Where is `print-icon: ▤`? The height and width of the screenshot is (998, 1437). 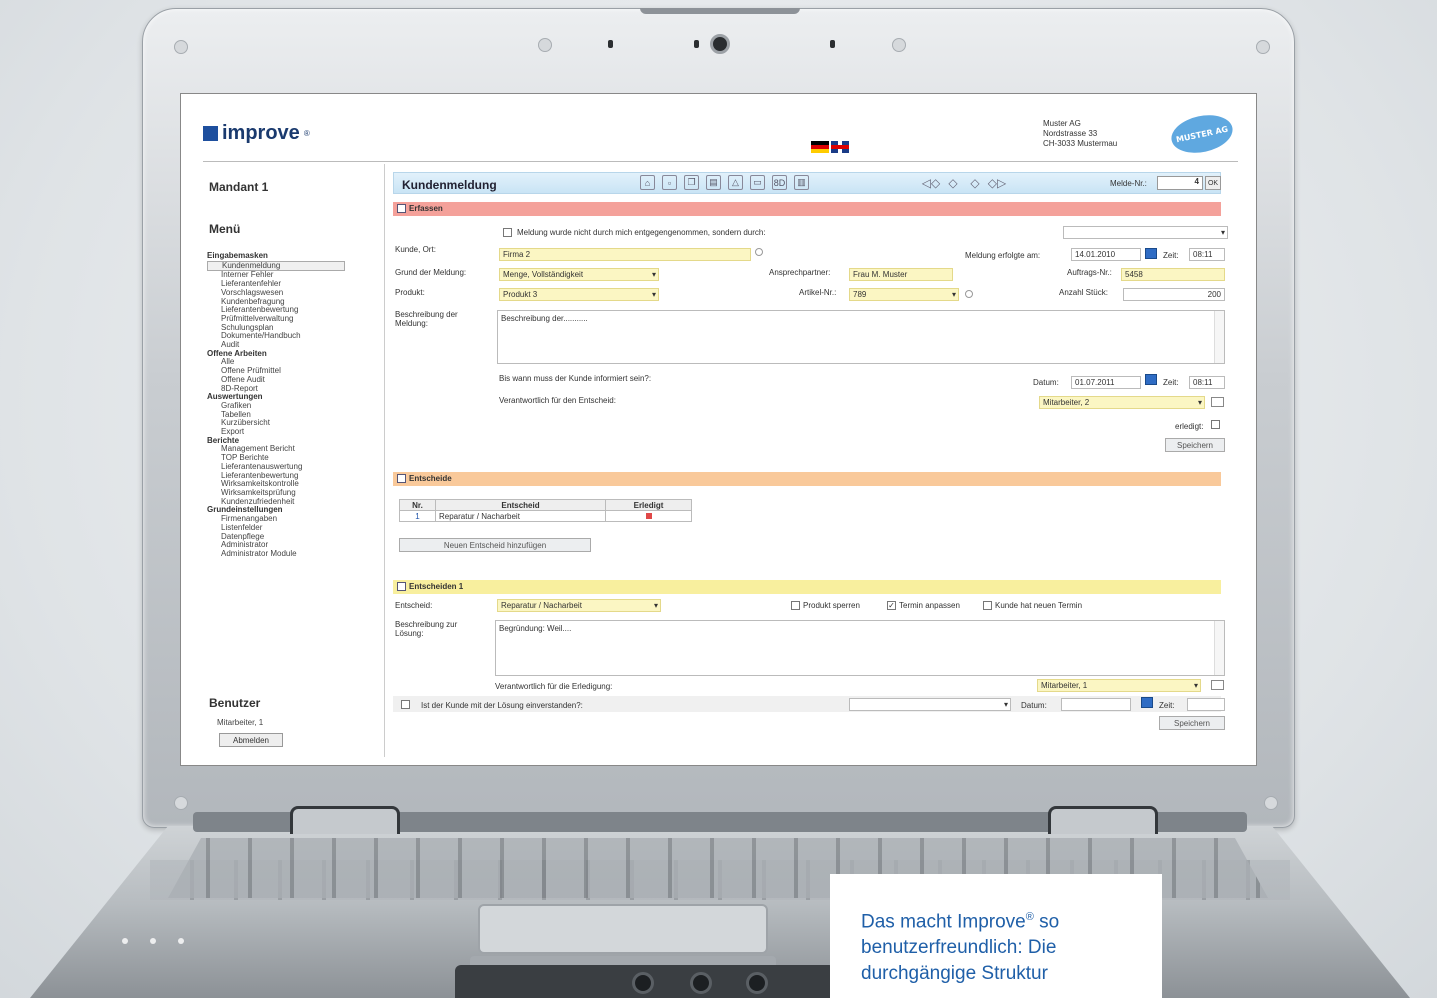
print-icon: ▤ is located at coordinates (713, 182).